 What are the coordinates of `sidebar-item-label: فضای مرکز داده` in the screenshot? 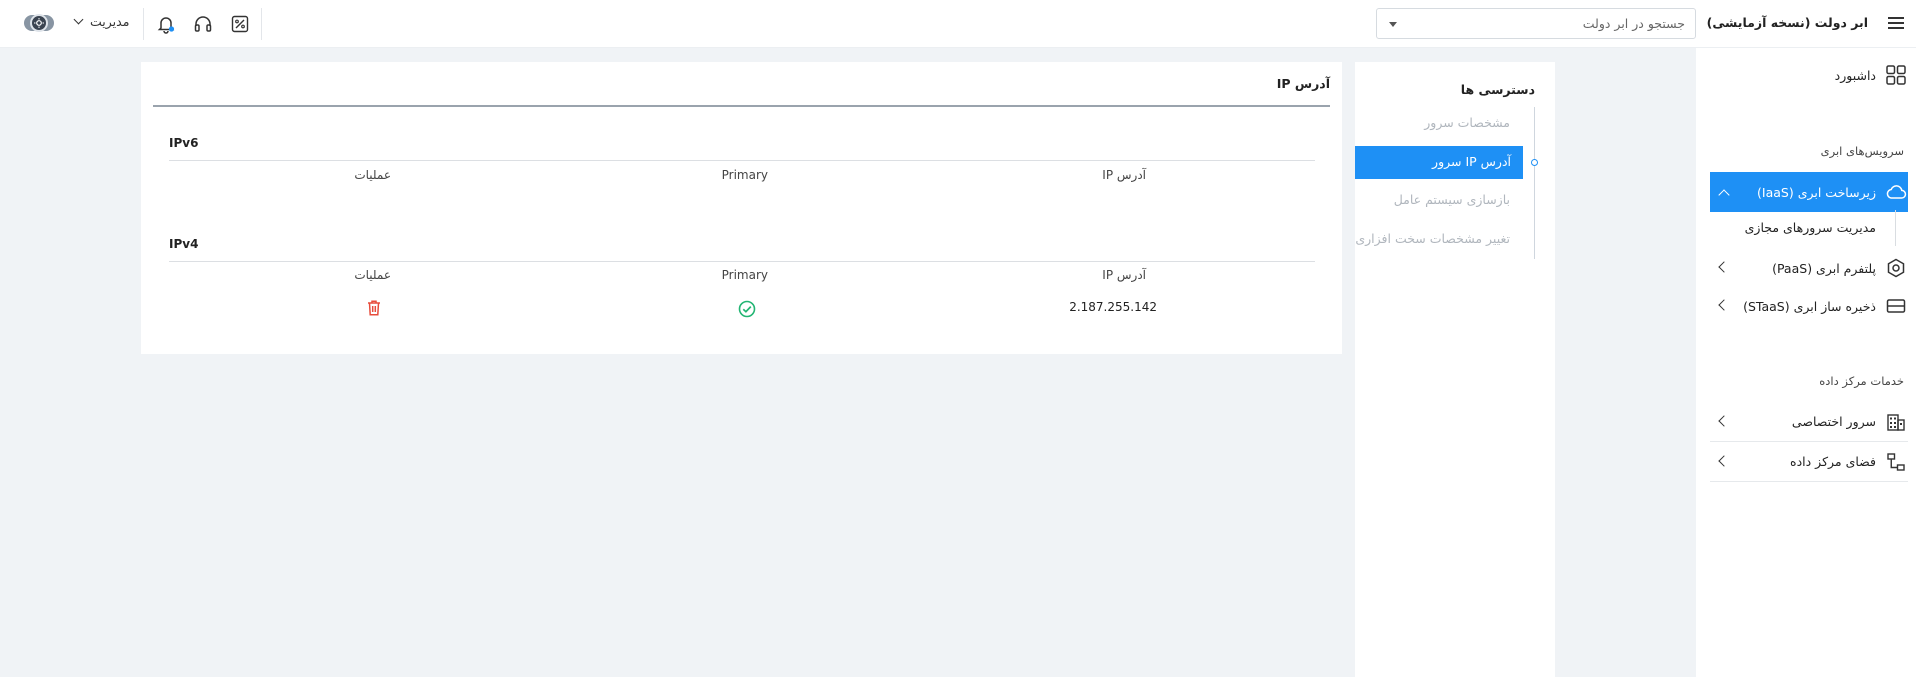 It's located at (1833, 461).